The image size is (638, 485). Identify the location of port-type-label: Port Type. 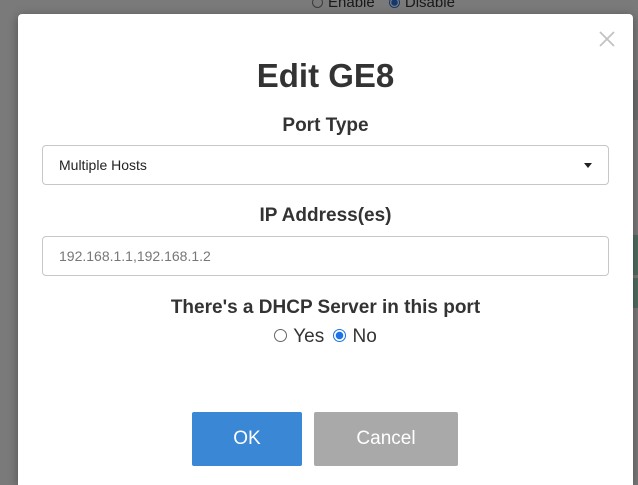
(325, 125).